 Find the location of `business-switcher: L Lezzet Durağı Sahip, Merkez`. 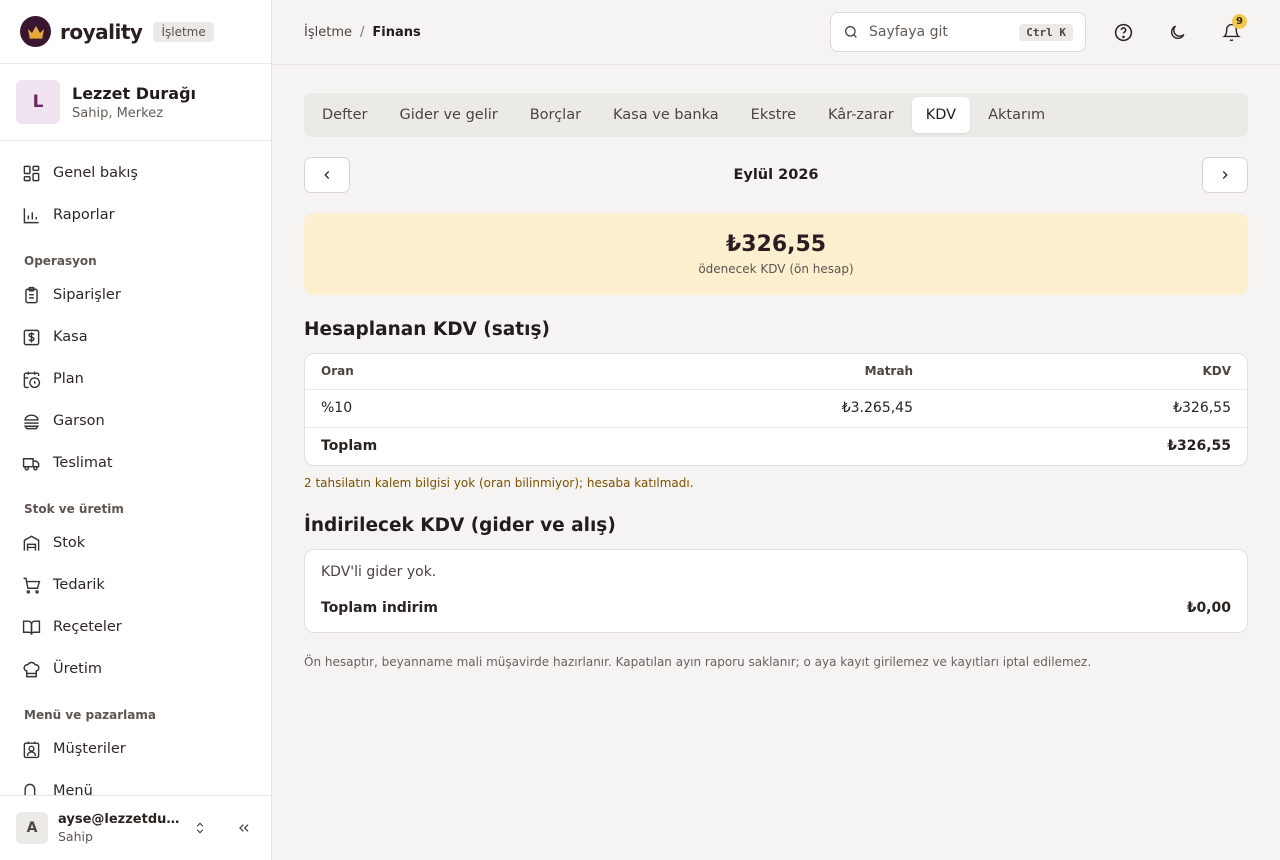

business-switcher: L Lezzet Durağı Sahip, Merkez is located at coordinates (135, 102).